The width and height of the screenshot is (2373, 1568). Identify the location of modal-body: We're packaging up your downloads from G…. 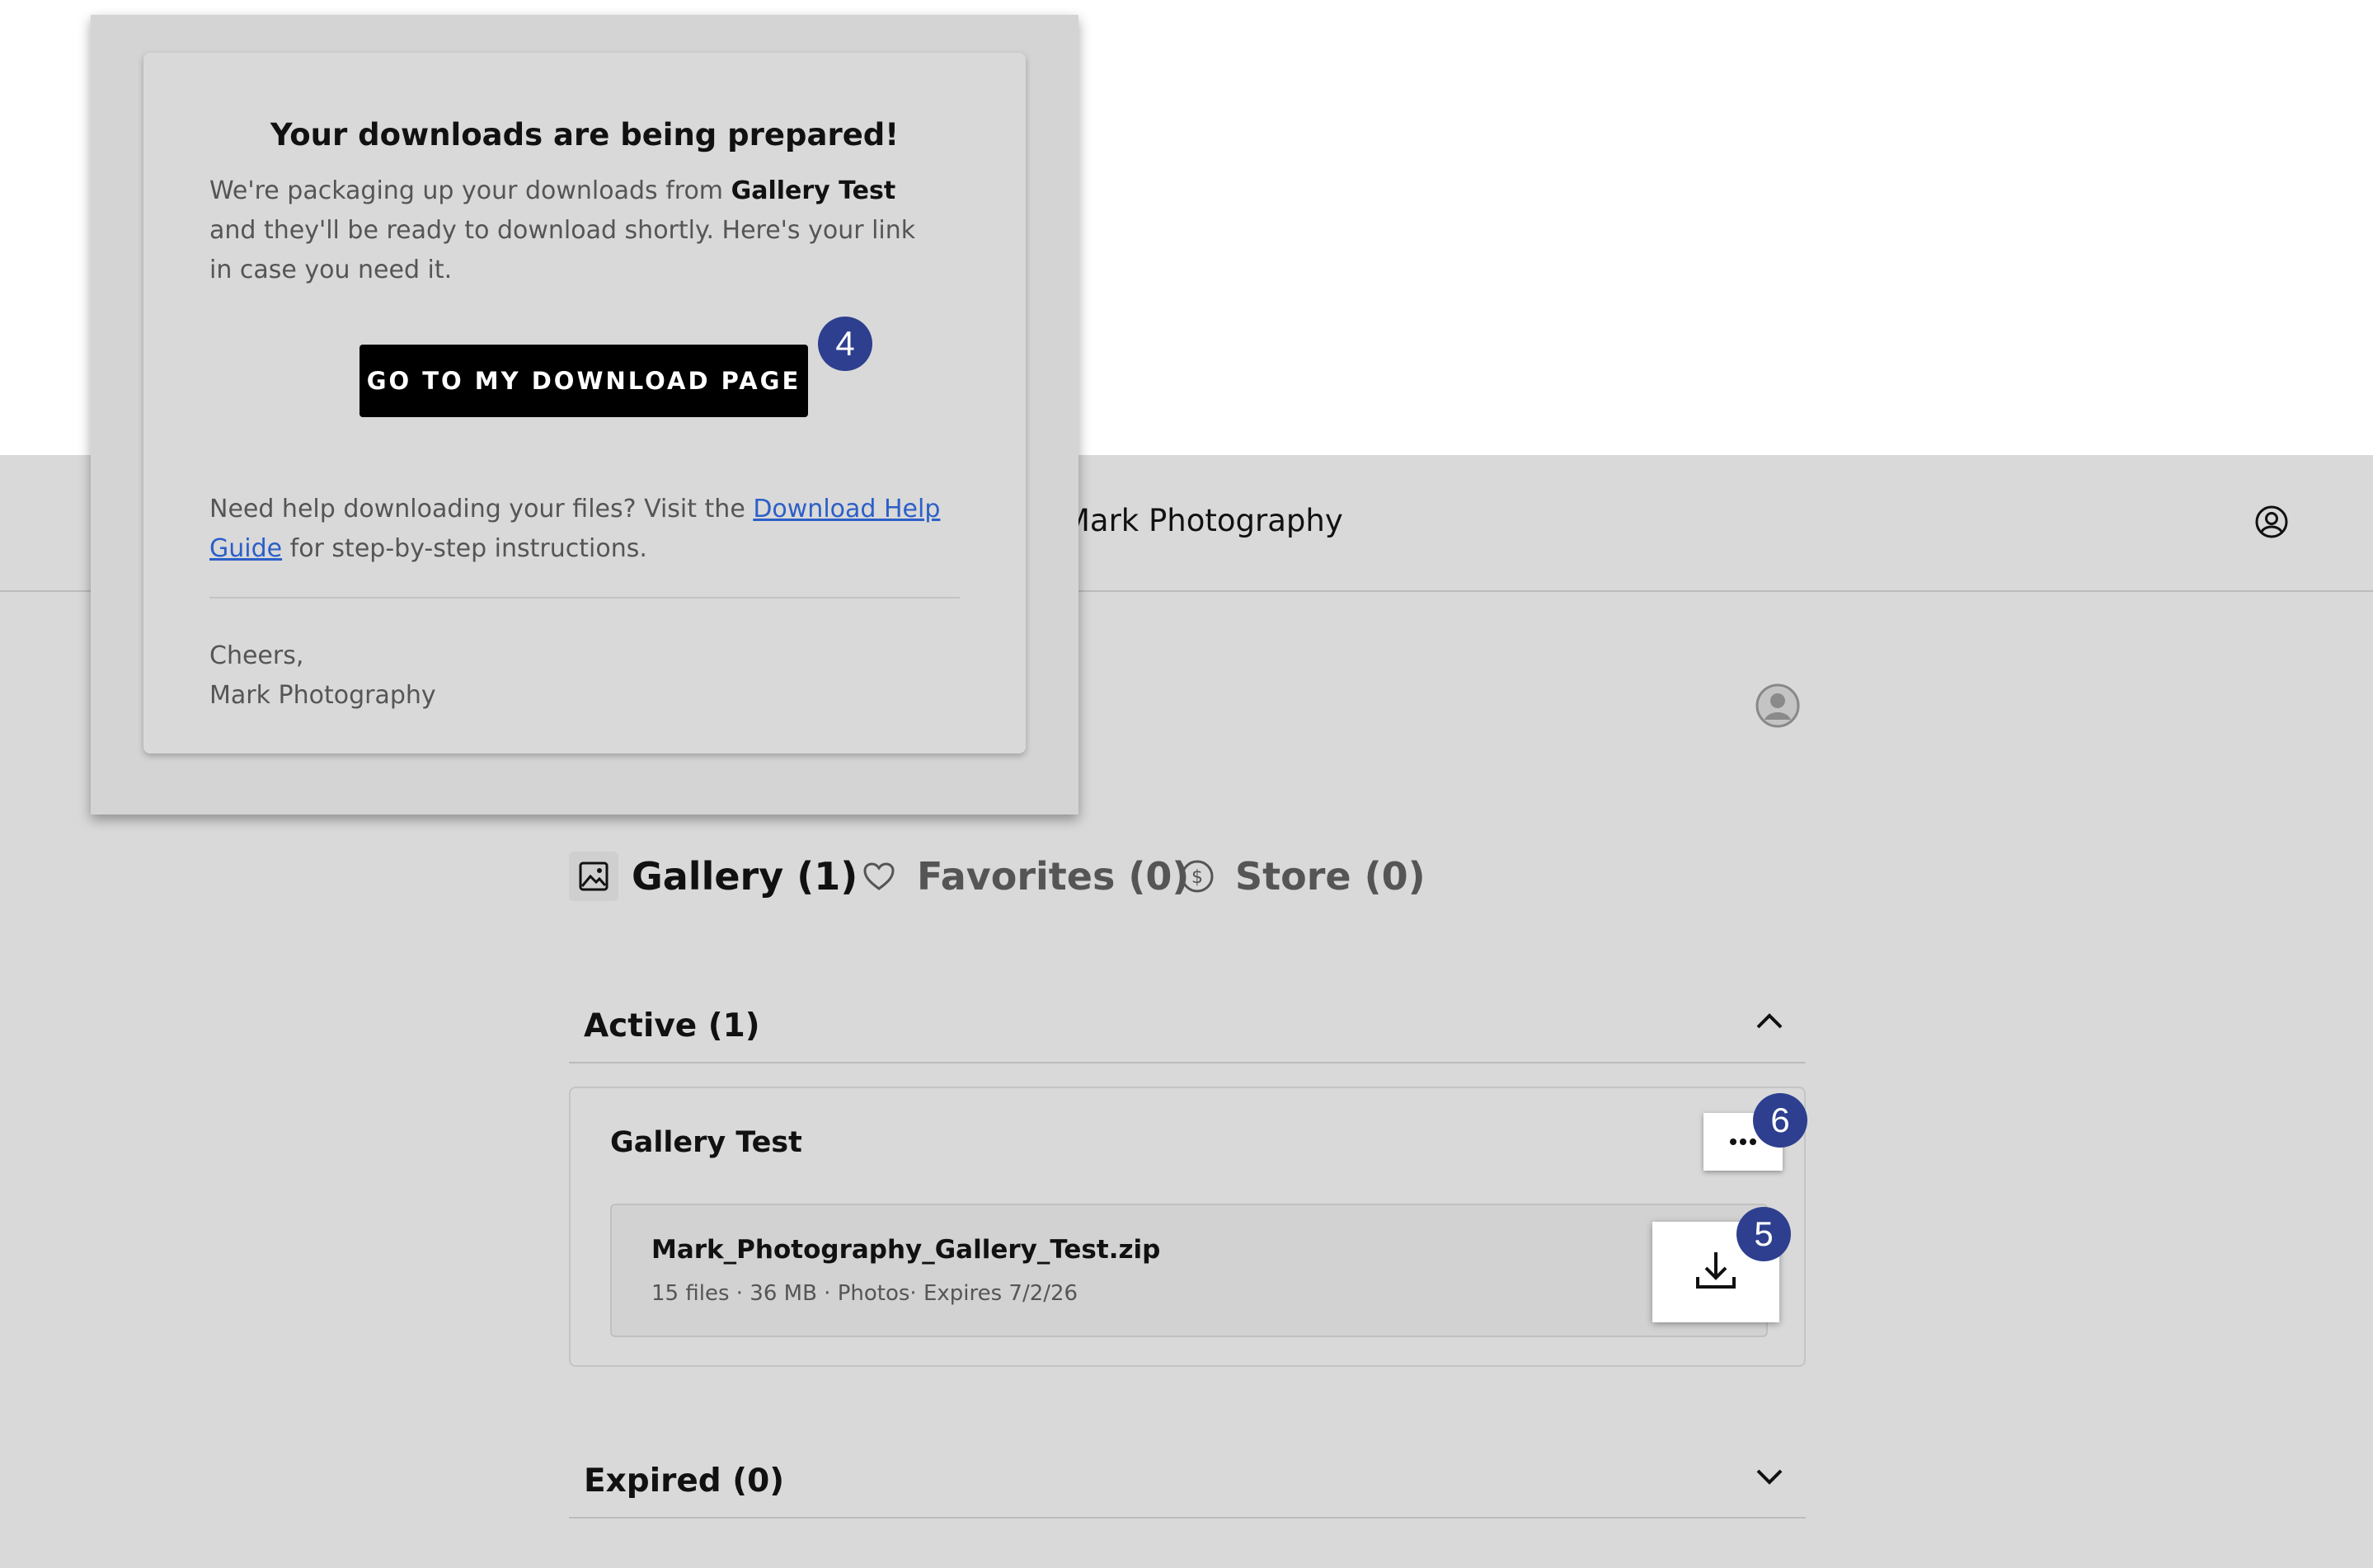
(572, 230).